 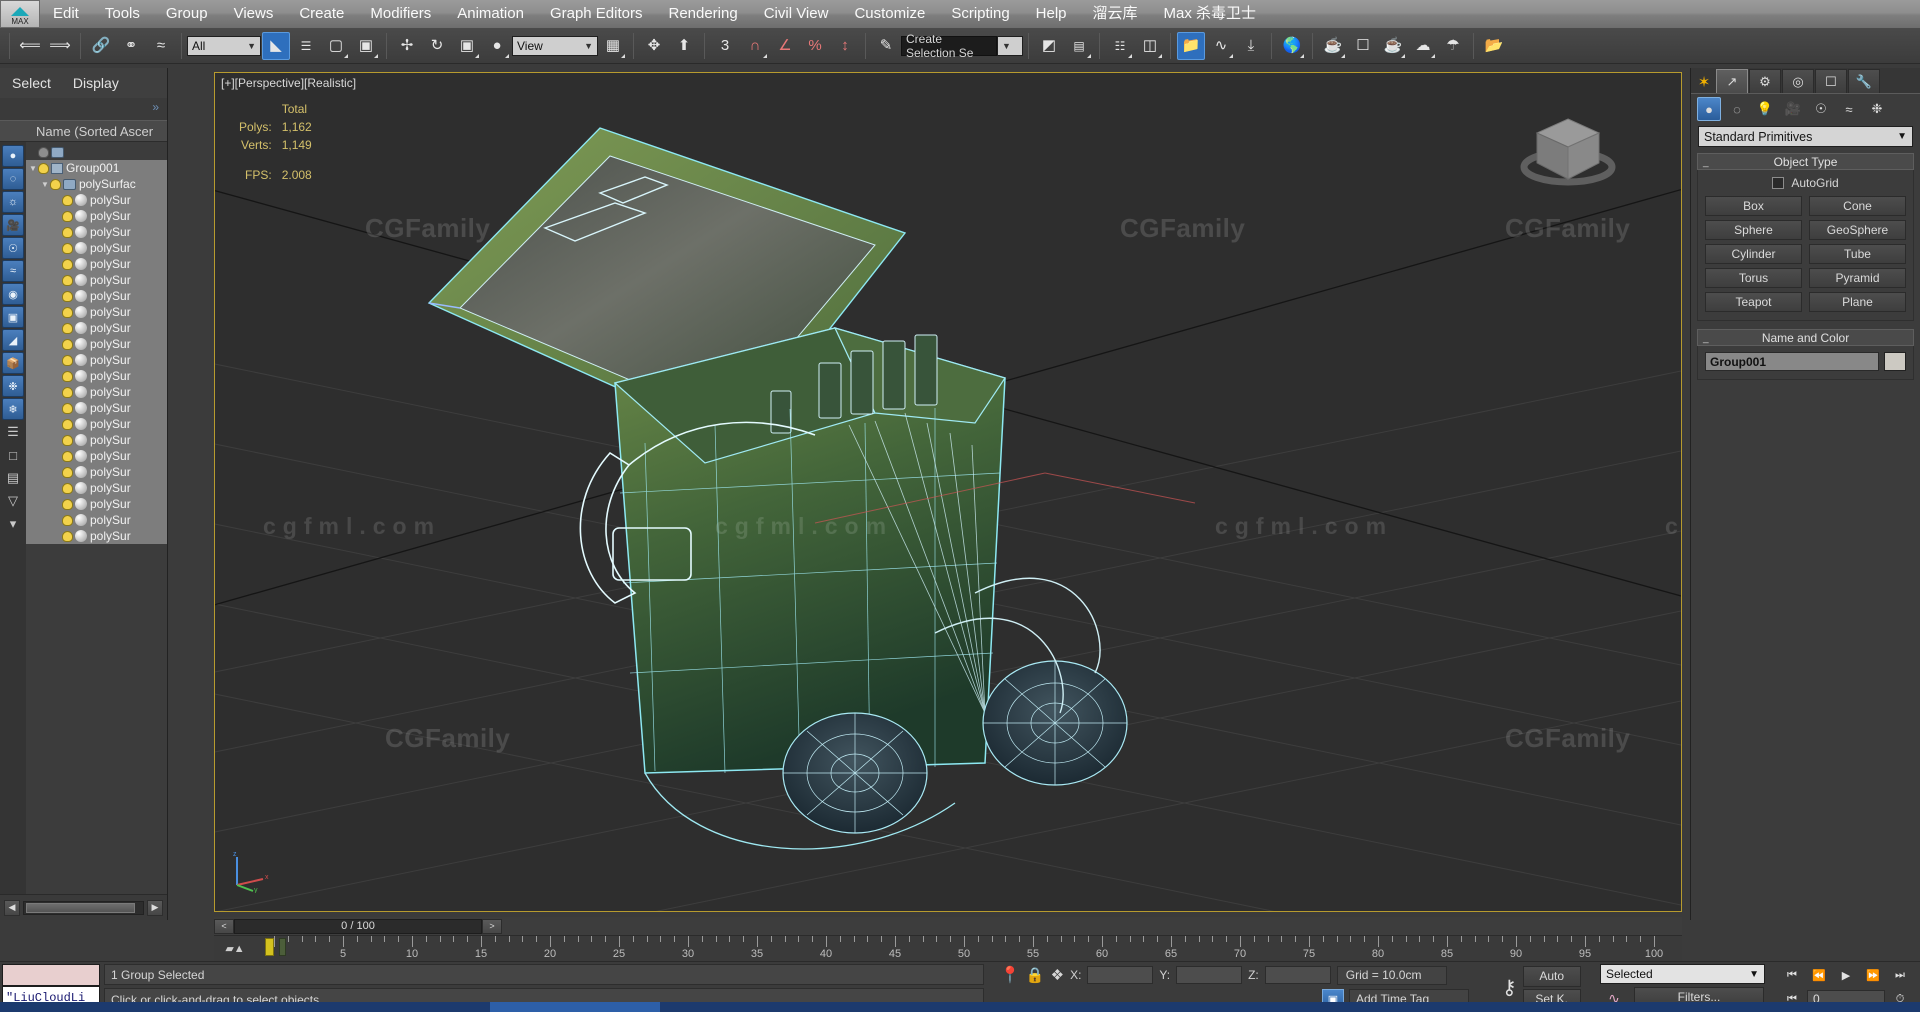 What do you see at coordinates (30, 46) in the screenshot?
I see `undo-button: ⟸` at bounding box center [30, 46].